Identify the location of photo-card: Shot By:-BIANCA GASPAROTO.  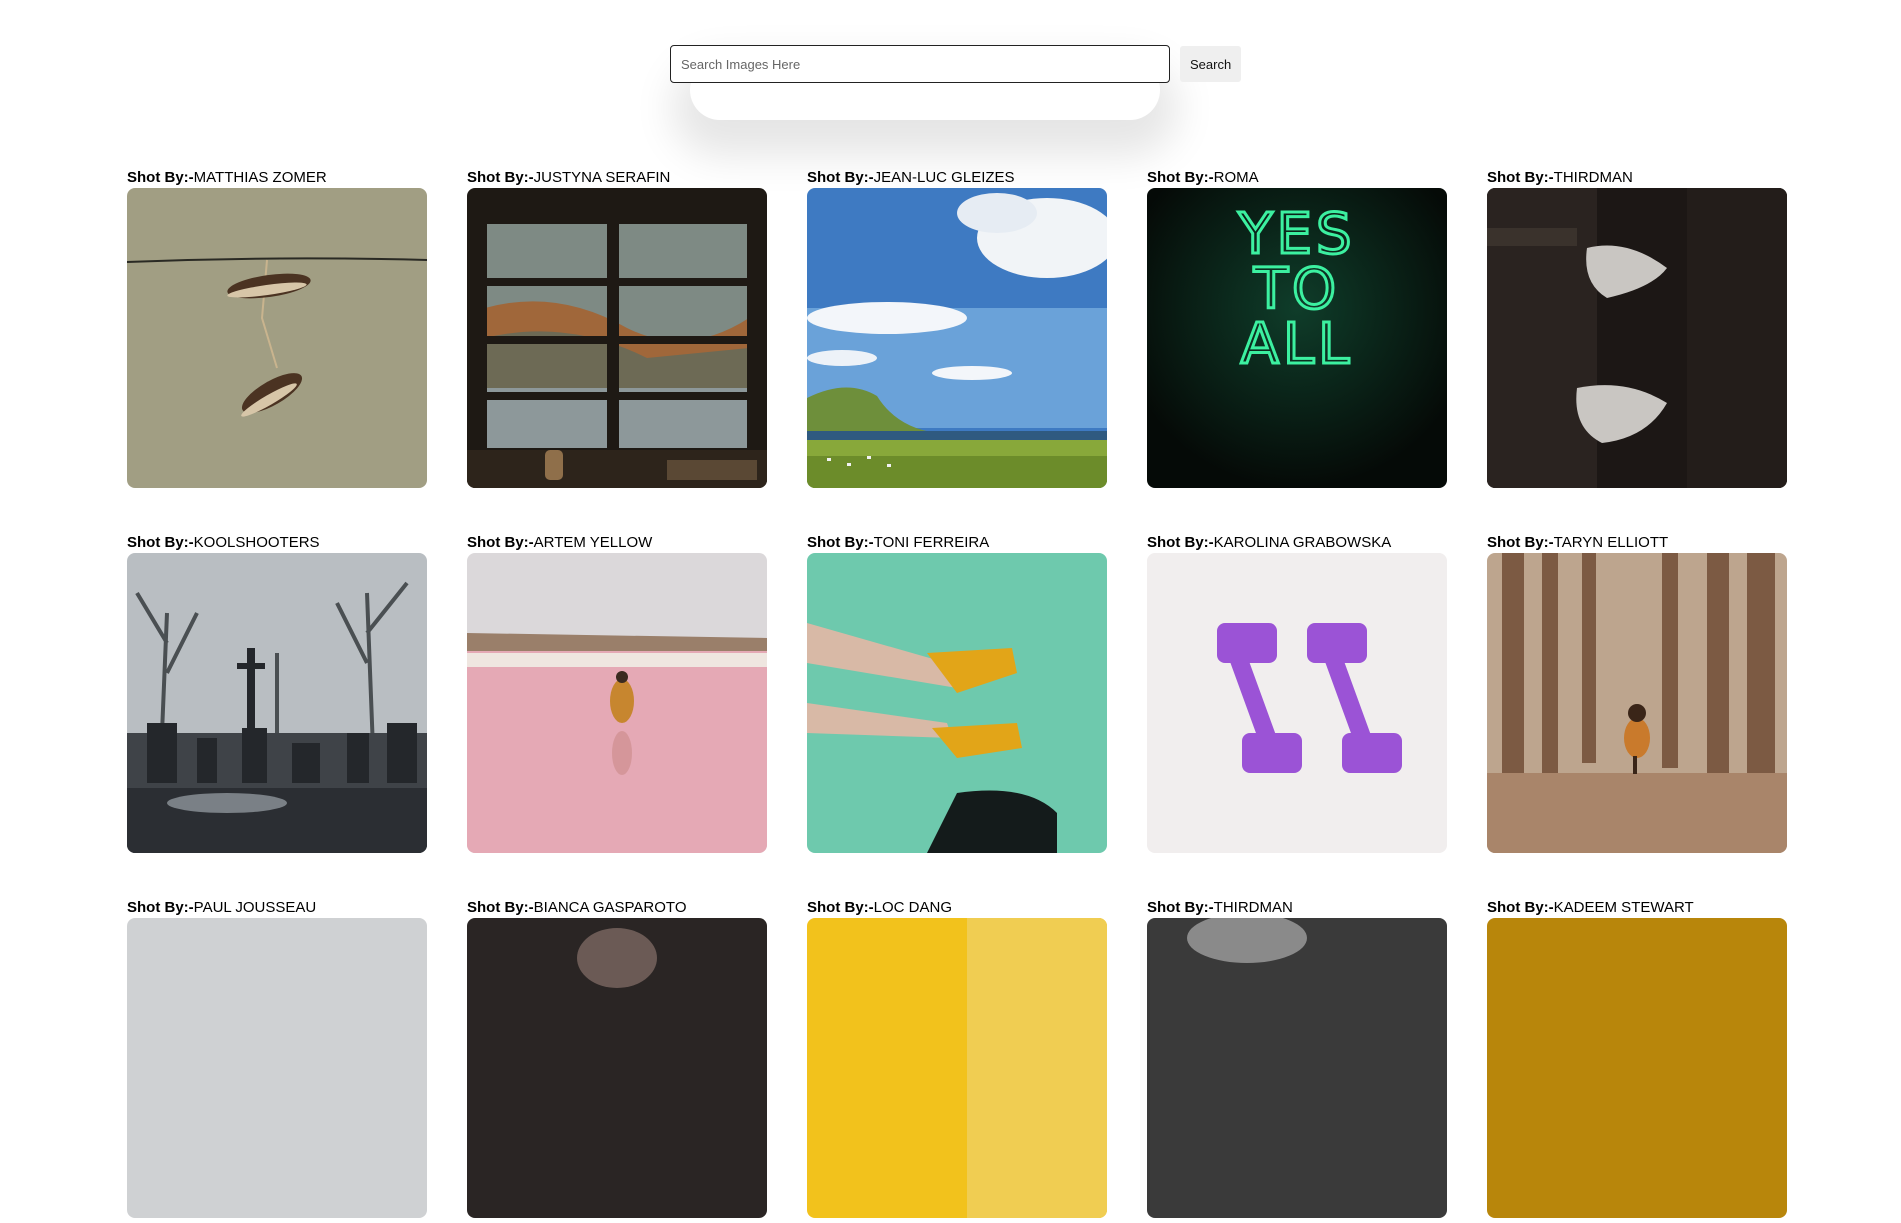
(617, 1060).